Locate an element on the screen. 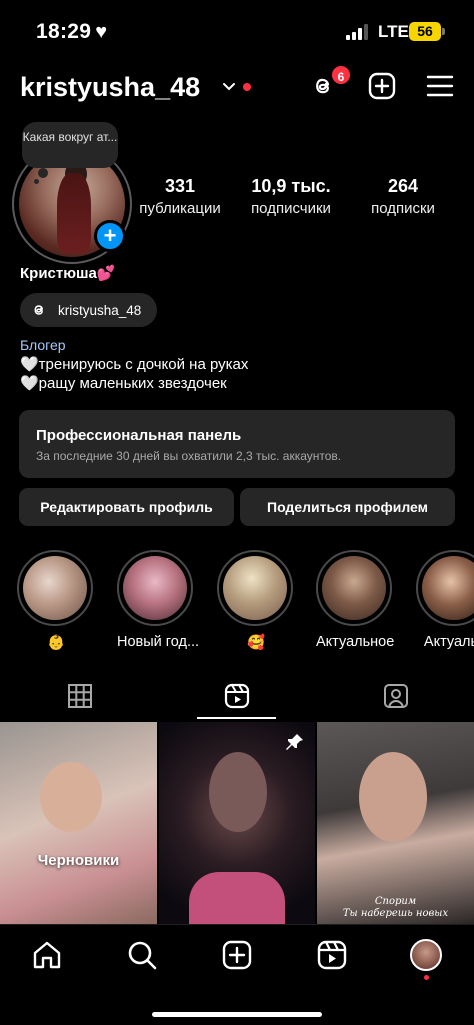 Image resolution: width=474 pixels, height=1025 pixels. search-icon is located at coordinates (142, 955).